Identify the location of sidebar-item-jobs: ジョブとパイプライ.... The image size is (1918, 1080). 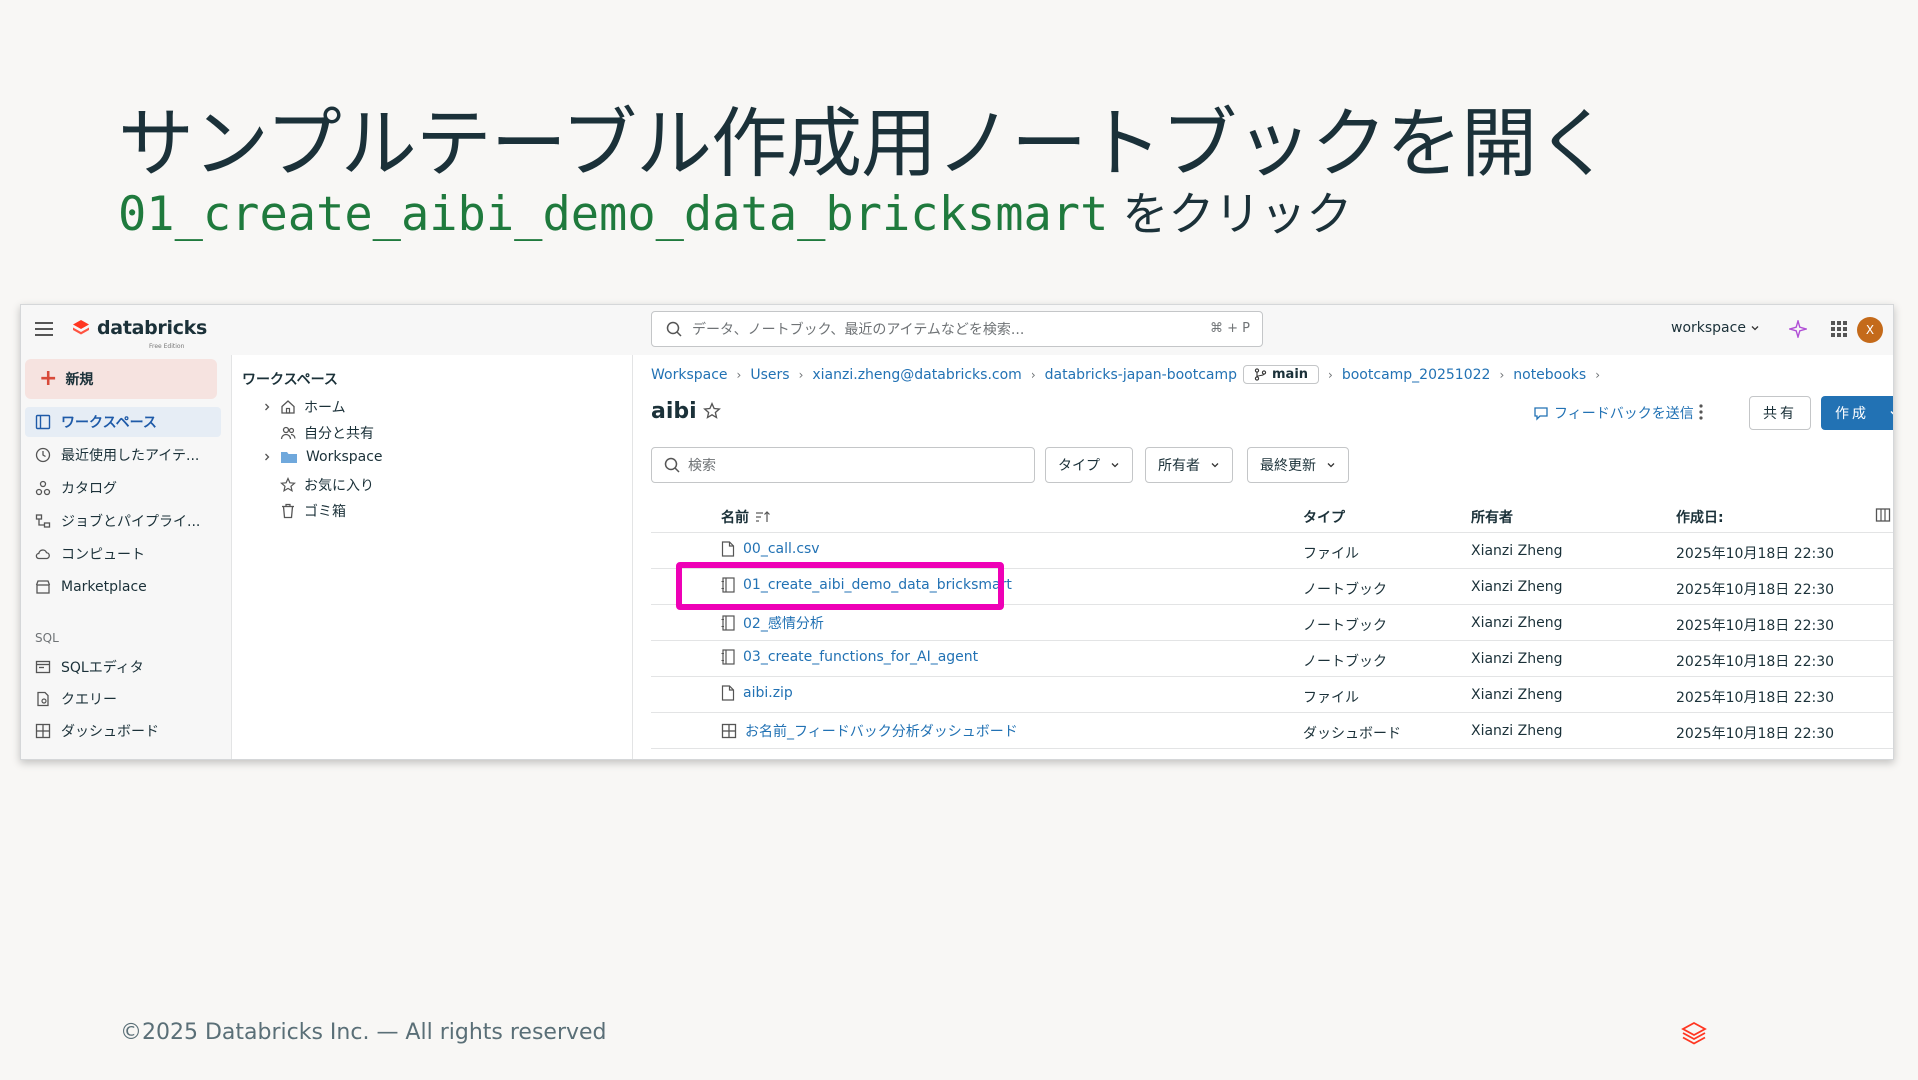
(123, 521).